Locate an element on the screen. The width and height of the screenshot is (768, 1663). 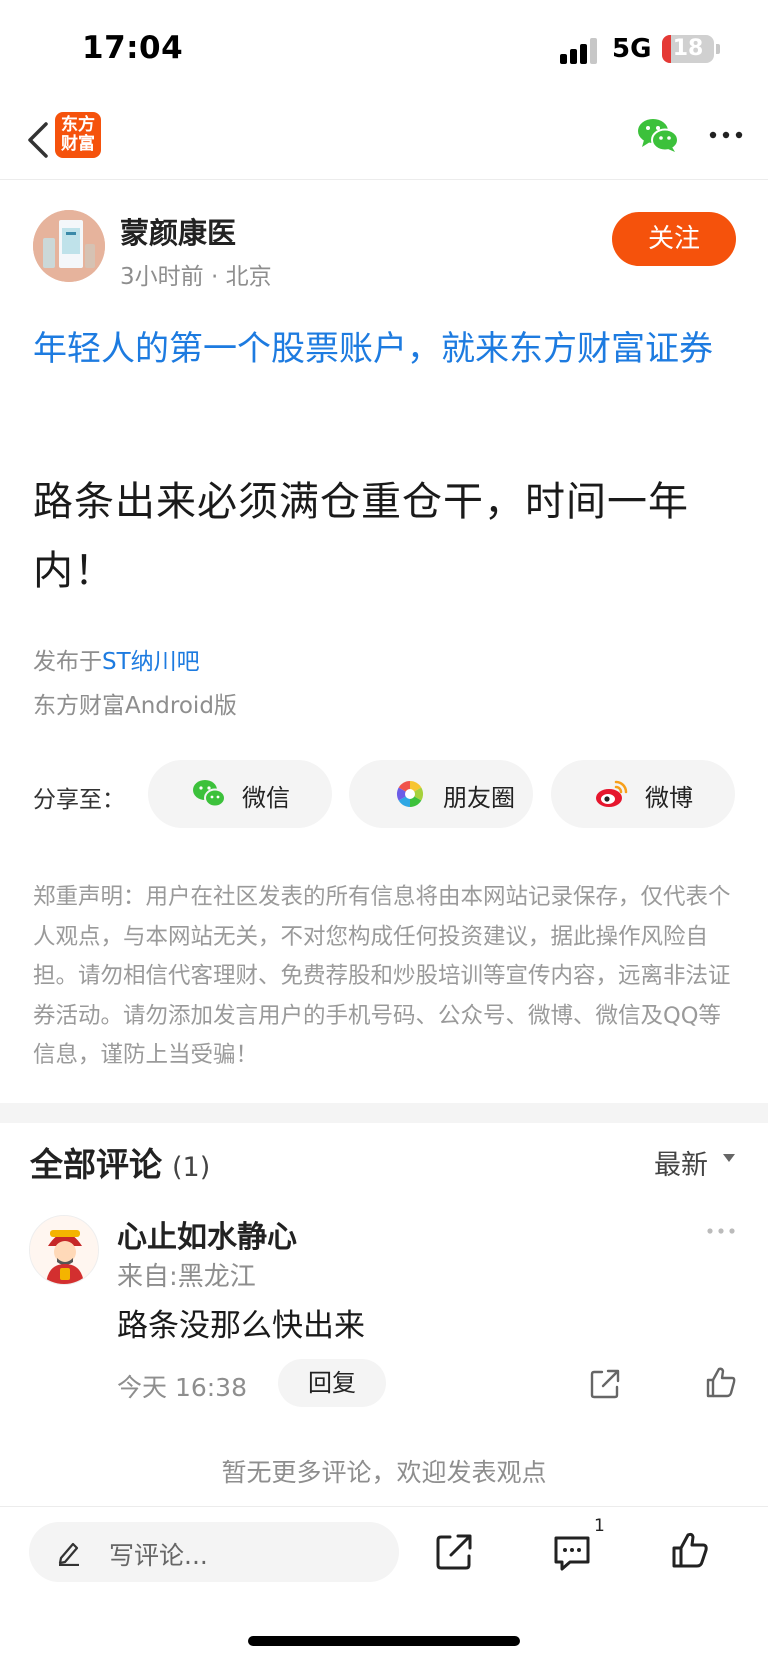
forum-link: ST纳川吧 is located at coordinates (151, 662).